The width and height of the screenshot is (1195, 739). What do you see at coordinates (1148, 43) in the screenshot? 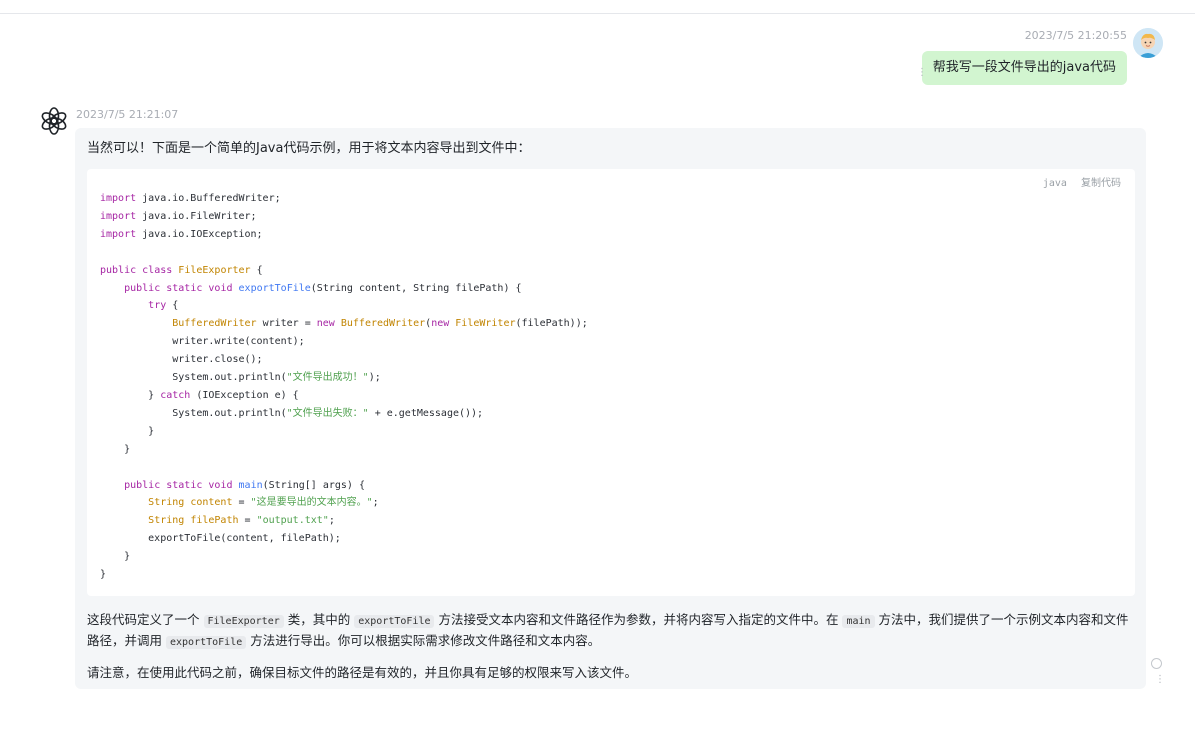
I see `user-avatar-icon` at bounding box center [1148, 43].